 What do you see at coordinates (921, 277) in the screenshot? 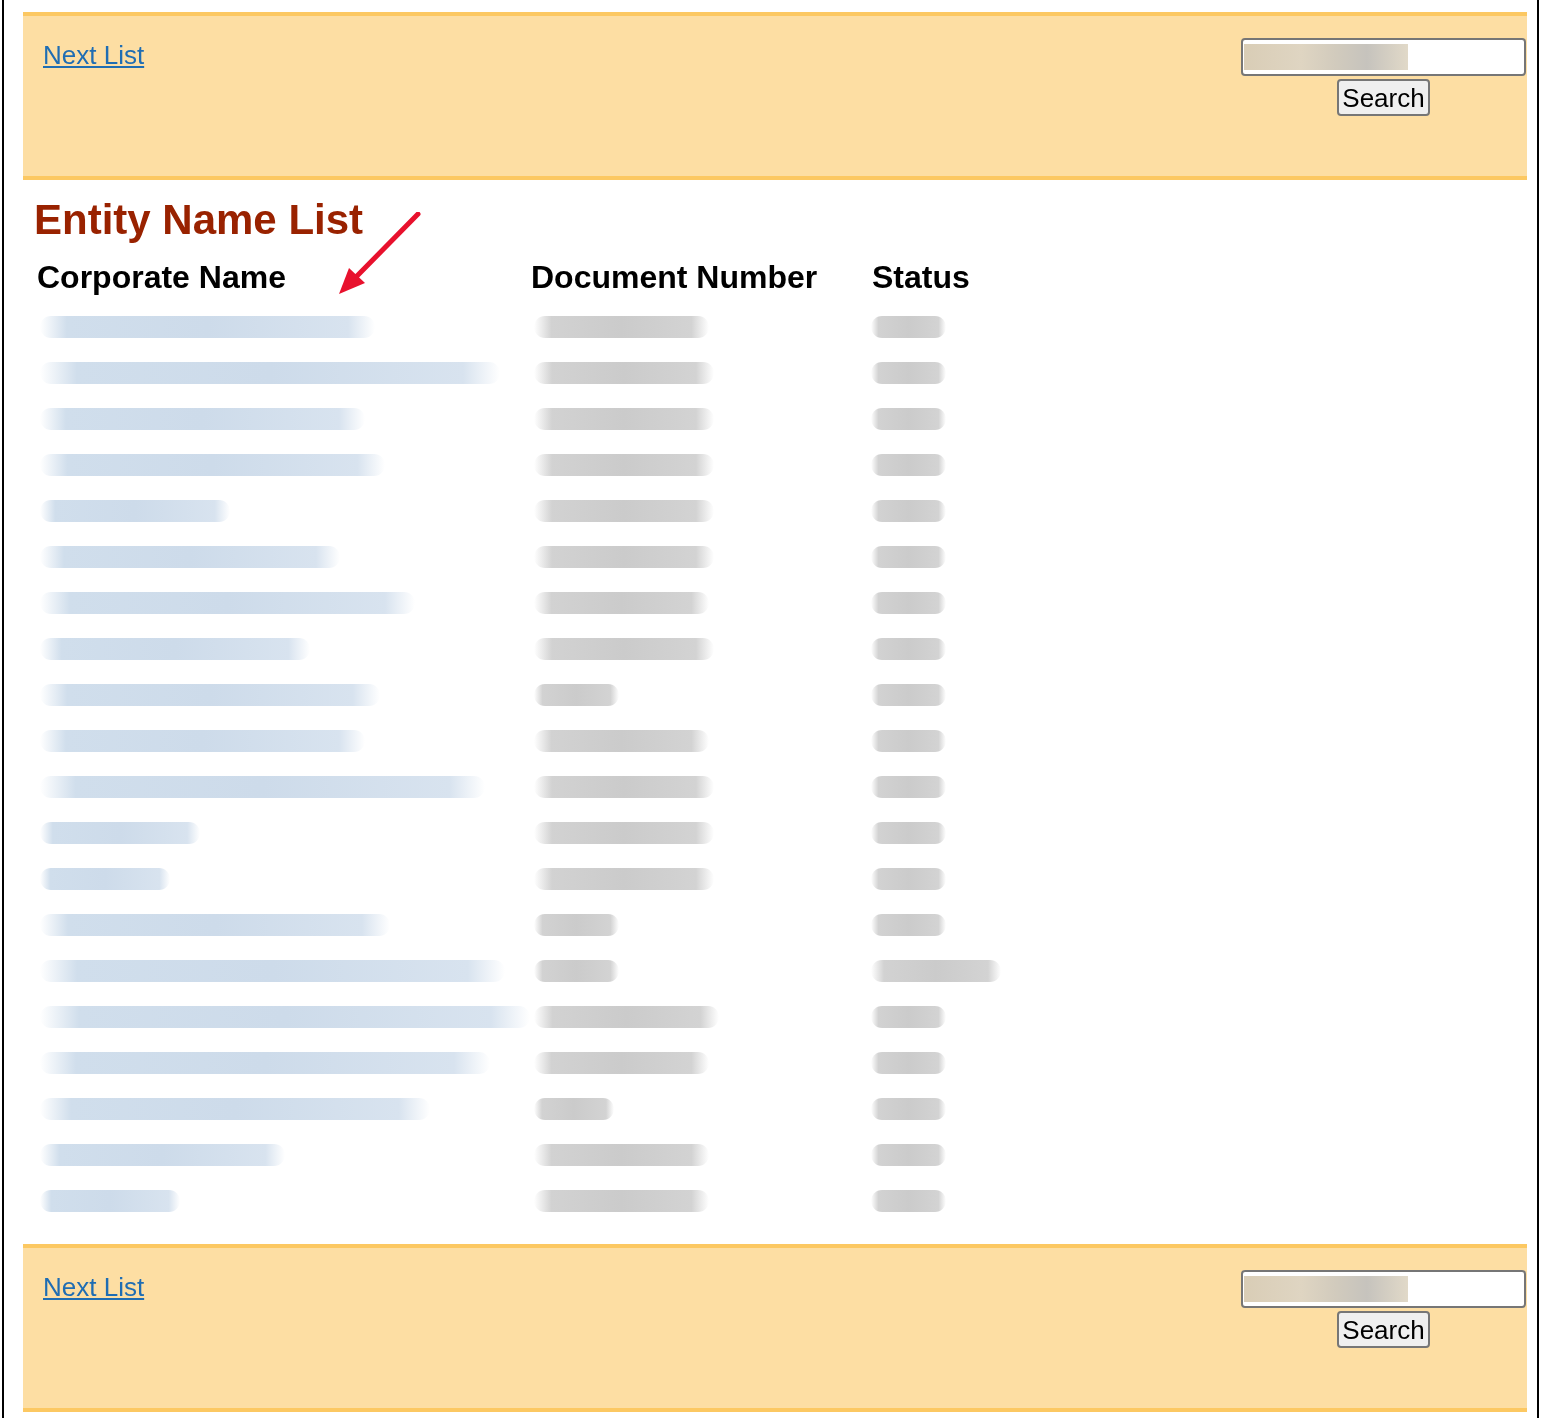
I see `column-header: Status` at bounding box center [921, 277].